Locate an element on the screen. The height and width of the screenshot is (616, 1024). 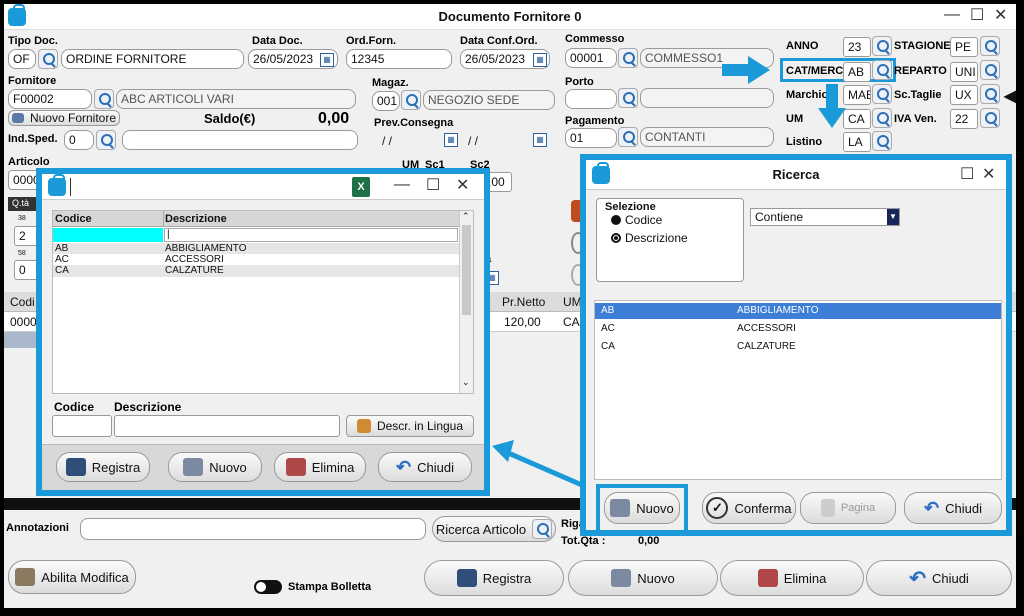
pagamento-search-icon is located at coordinates (628, 137).